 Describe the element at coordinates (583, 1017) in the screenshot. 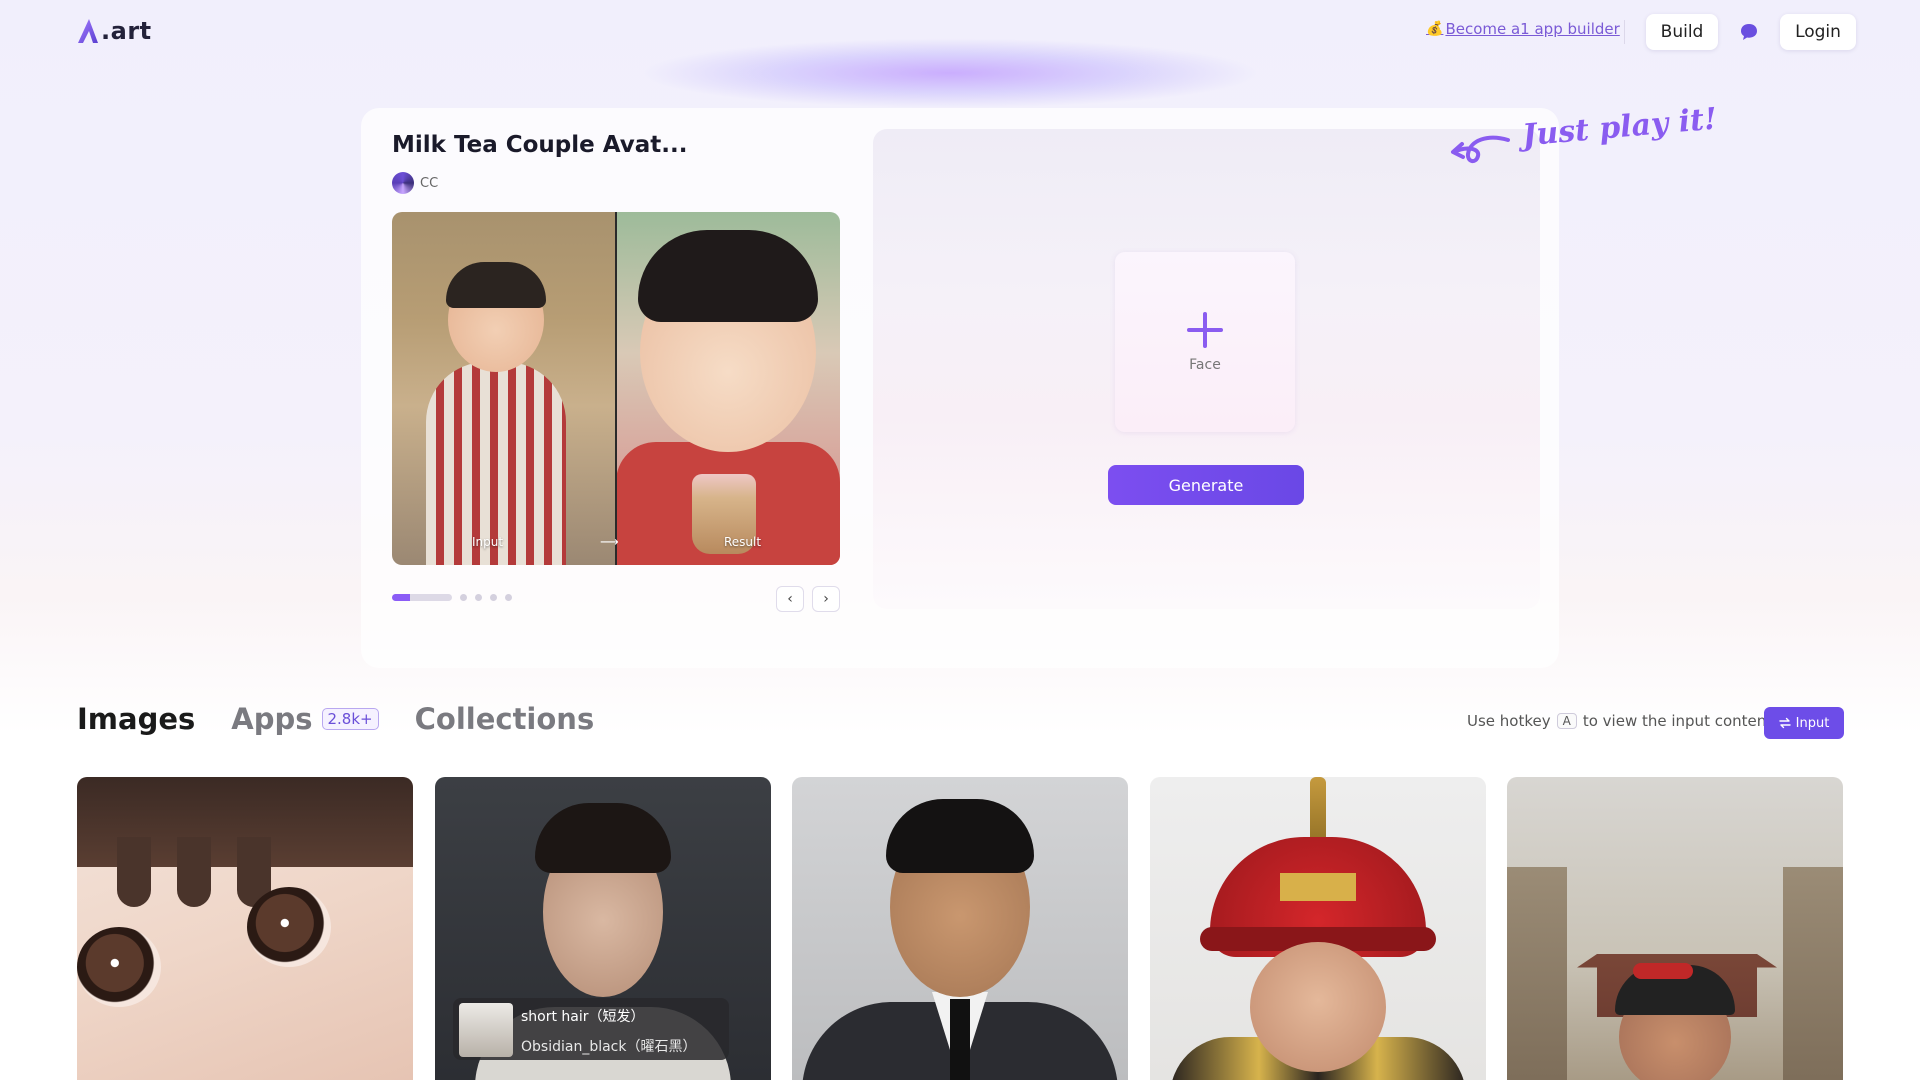

I see `card-prompt-line-1: short hair（短发）` at that location.